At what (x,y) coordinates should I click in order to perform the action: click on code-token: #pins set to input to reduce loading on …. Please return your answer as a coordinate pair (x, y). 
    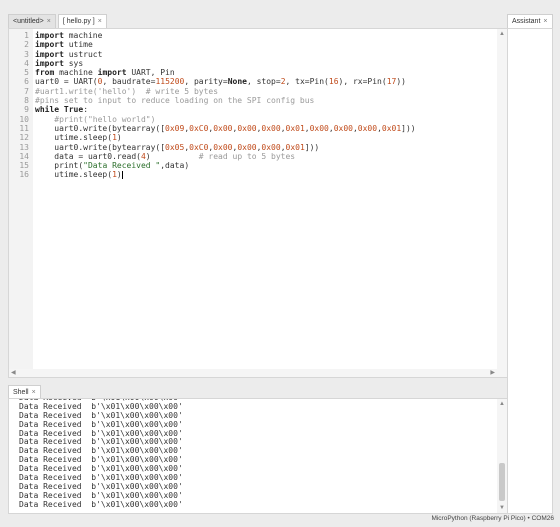
    Looking at the image, I should click on (175, 101).